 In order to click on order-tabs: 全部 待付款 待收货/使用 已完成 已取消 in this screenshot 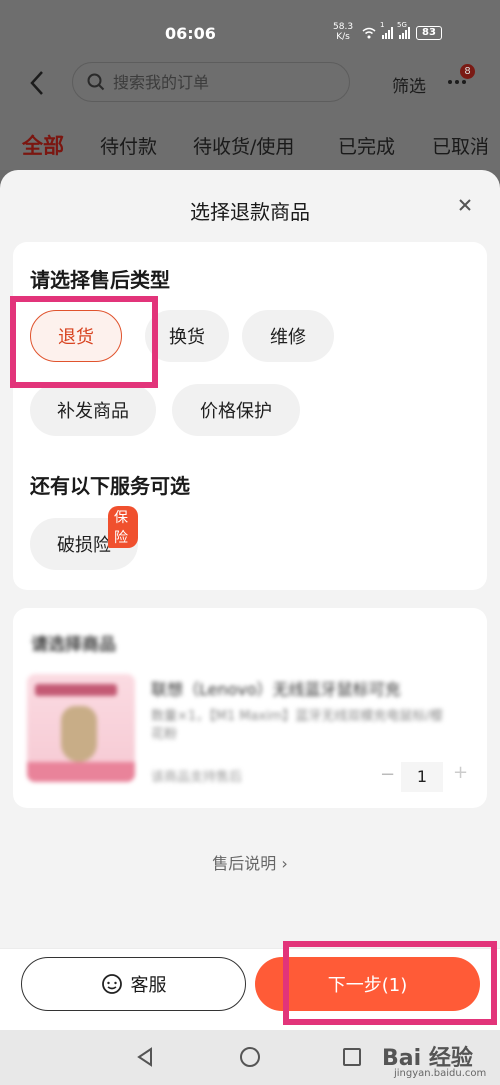, I will do `click(250, 139)`.